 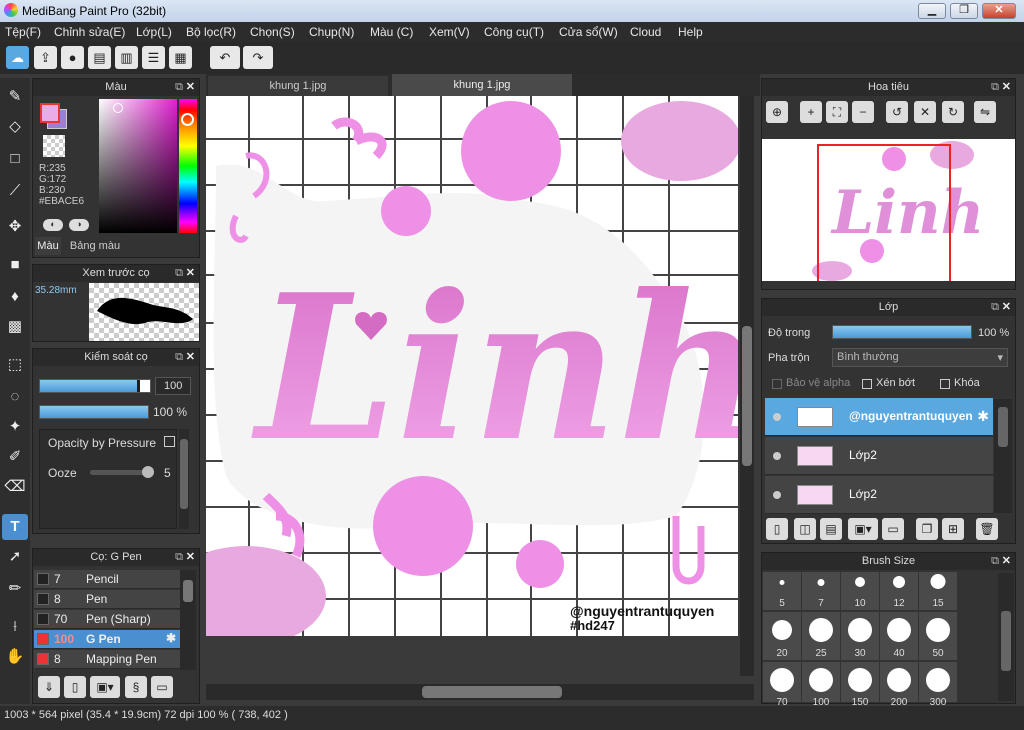 What do you see at coordinates (99, 57) in the screenshot?
I see `chat-icon: ▤` at bounding box center [99, 57].